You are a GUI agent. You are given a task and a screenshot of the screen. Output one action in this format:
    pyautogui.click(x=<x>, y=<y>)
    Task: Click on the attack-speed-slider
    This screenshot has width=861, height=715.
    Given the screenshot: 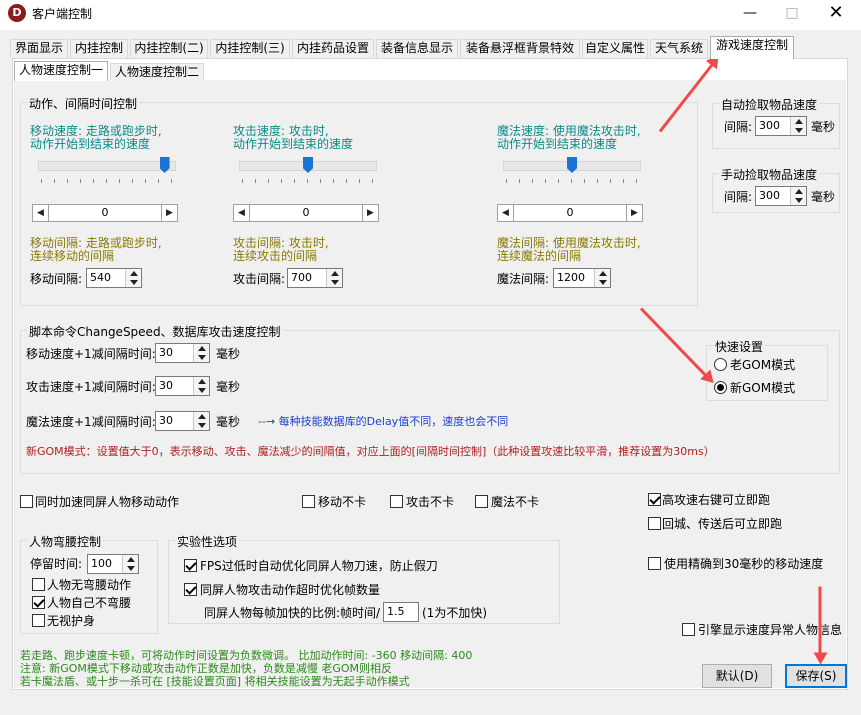 What is the action you would take?
    pyautogui.click(x=308, y=170)
    